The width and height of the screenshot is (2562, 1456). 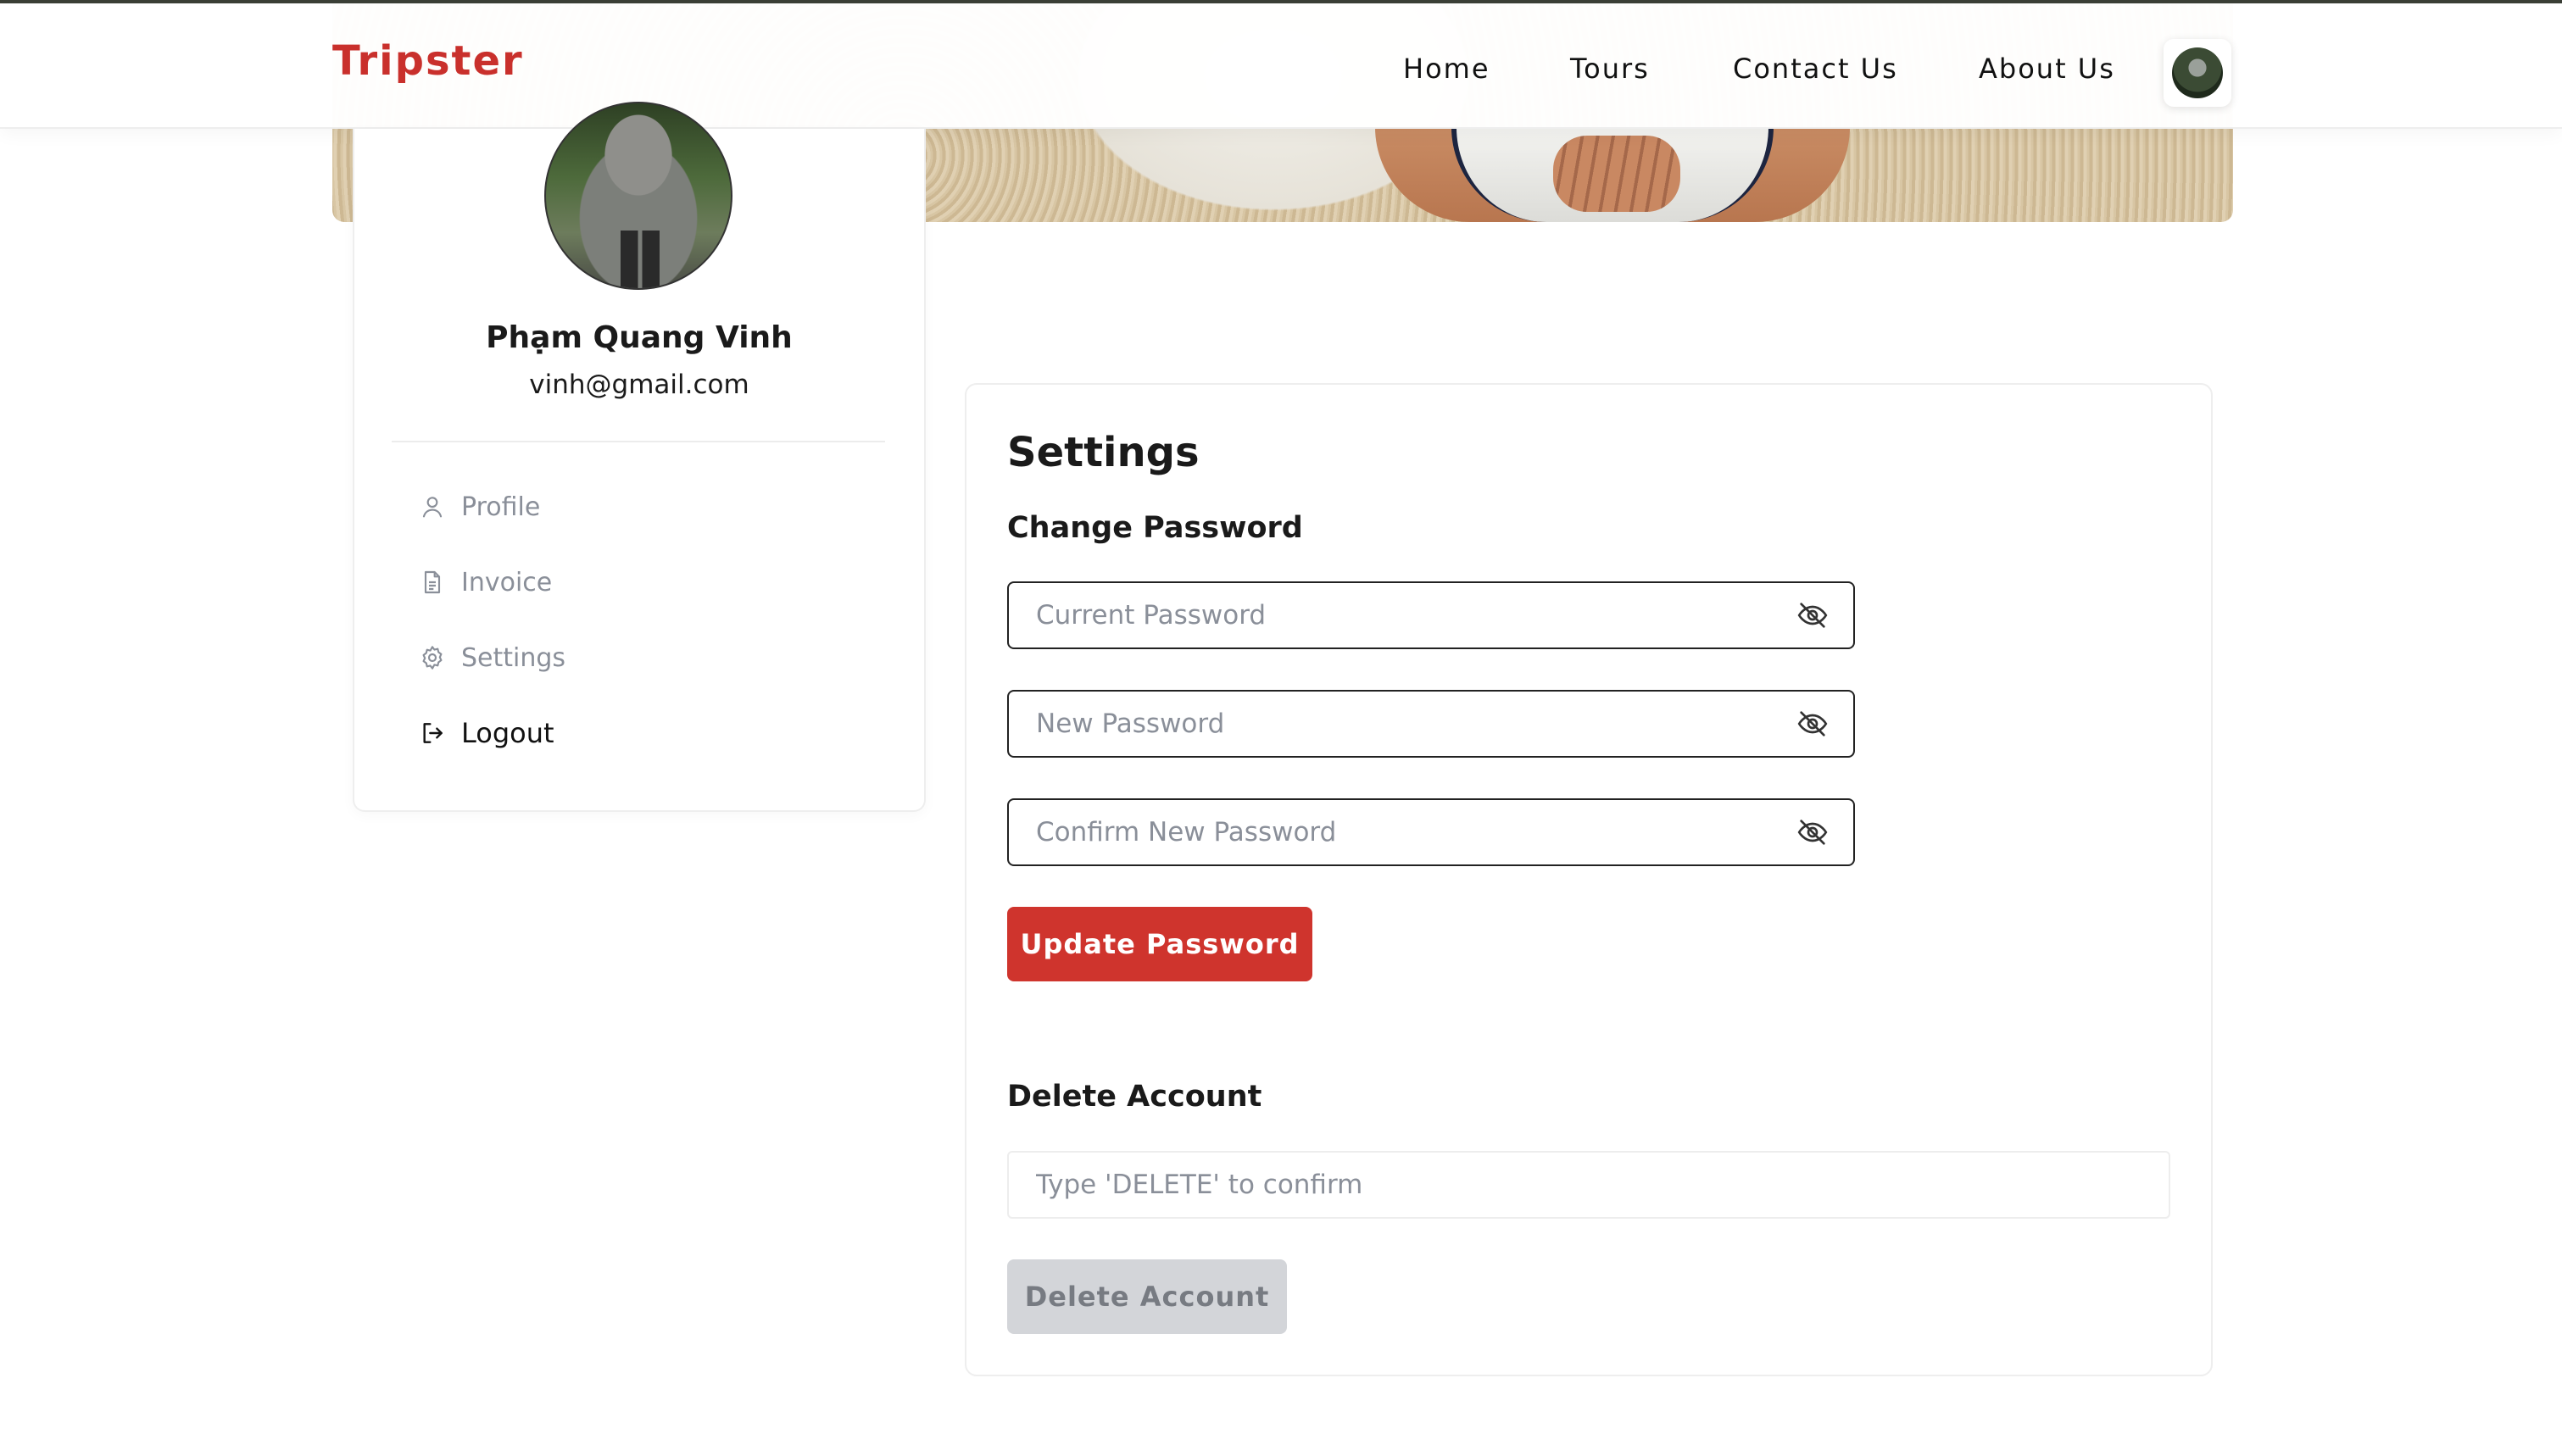 I want to click on sidebar-item-label: Profile, so click(x=501, y=507).